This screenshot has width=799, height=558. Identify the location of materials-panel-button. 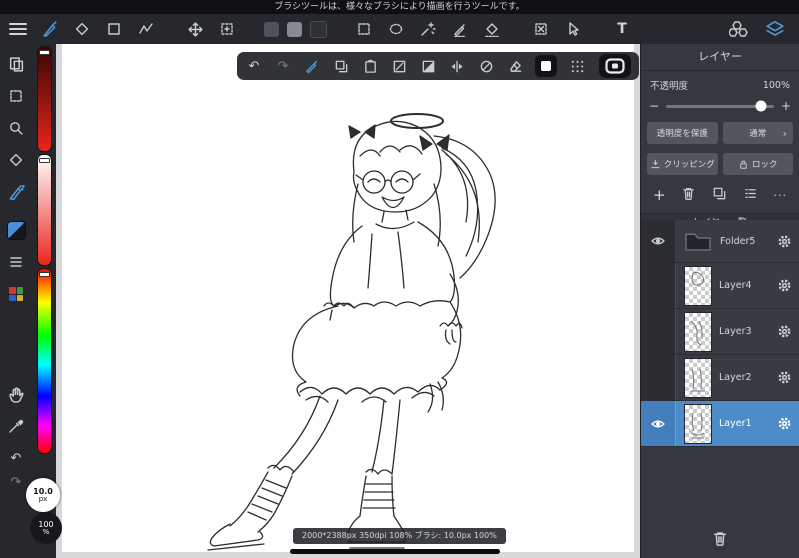
(739, 29).